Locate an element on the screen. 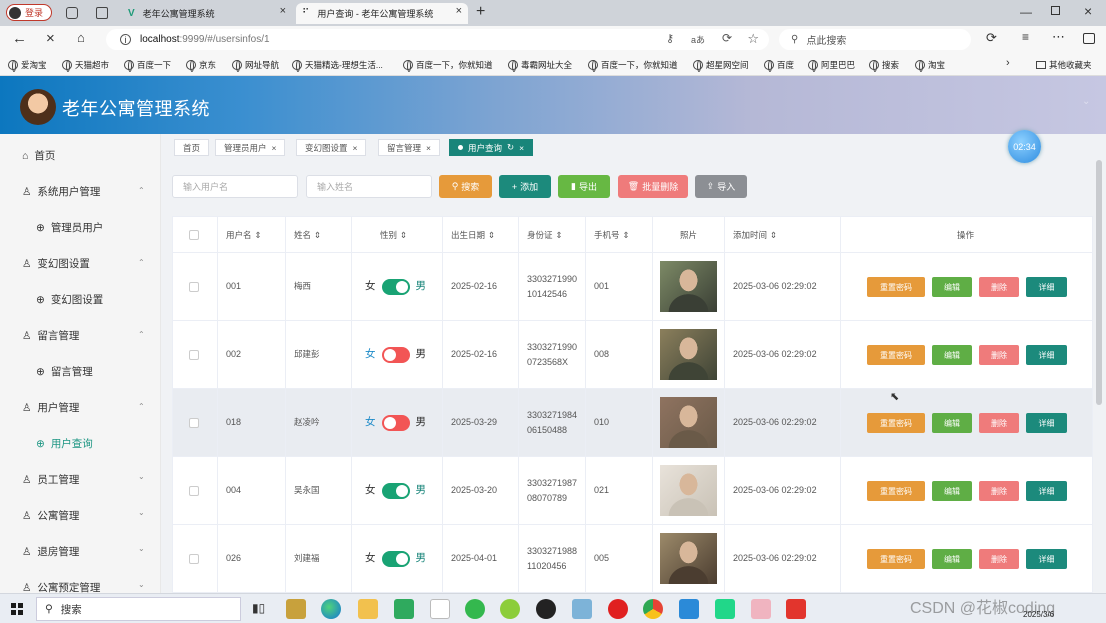 This screenshot has height=623, width=1106. maximize-icon is located at coordinates (1055, 10).